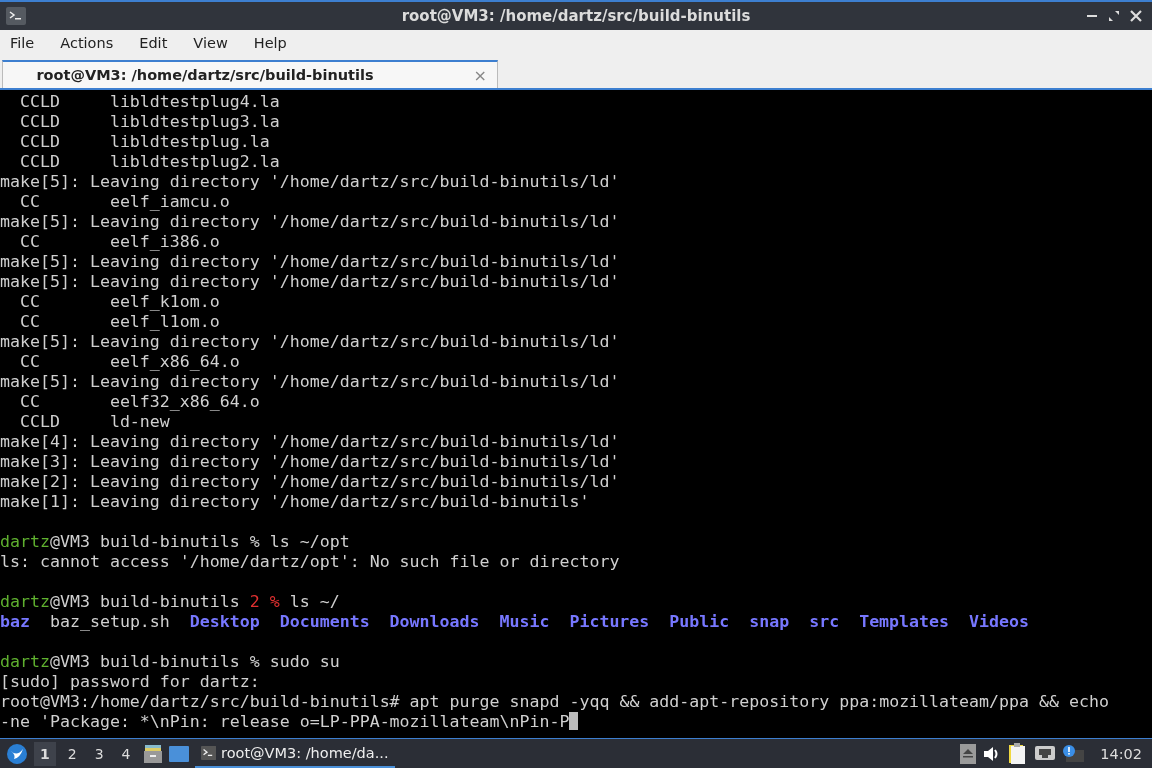 The width and height of the screenshot is (1152, 768). Describe the element at coordinates (94, 421) in the screenshot. I see `terminal-text: CCLD ld-new` at that location.